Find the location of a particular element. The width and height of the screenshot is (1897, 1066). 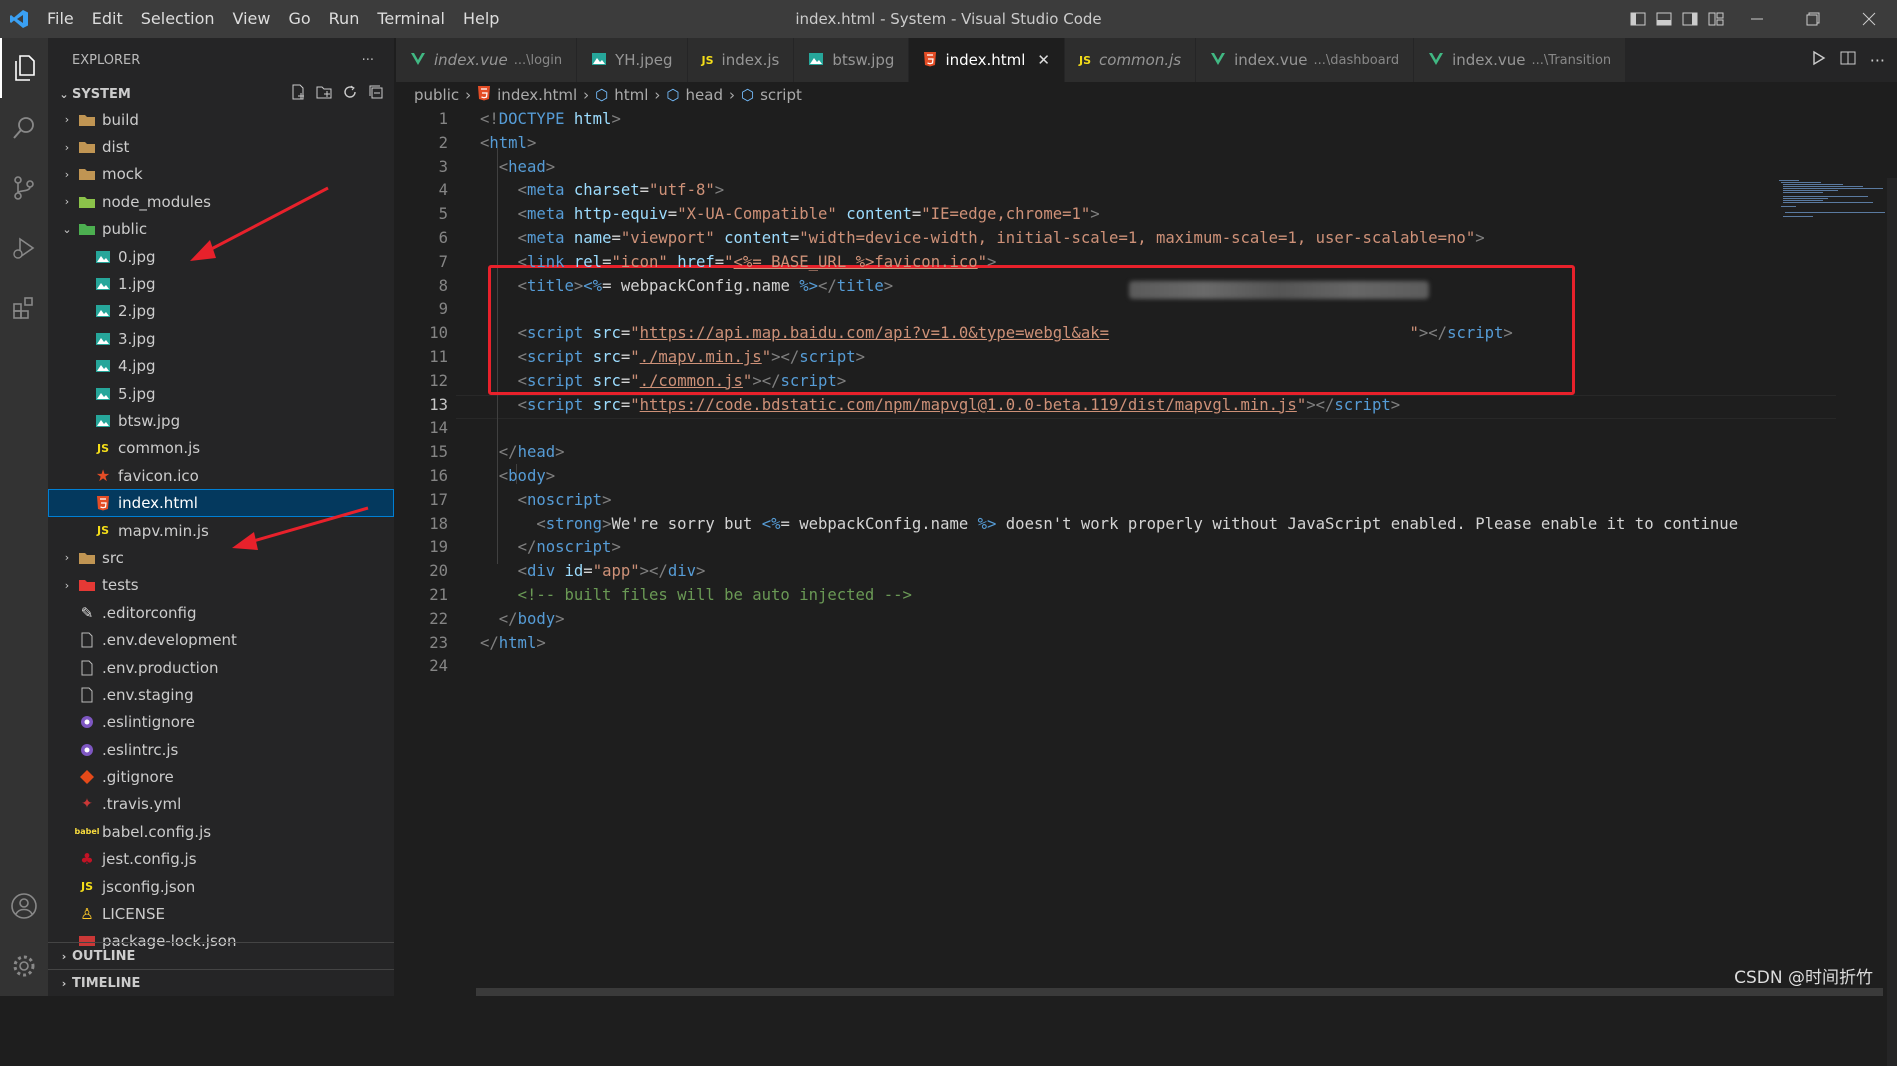

file-item: ✎ .editorconfig is located at coordinates (221, 612).